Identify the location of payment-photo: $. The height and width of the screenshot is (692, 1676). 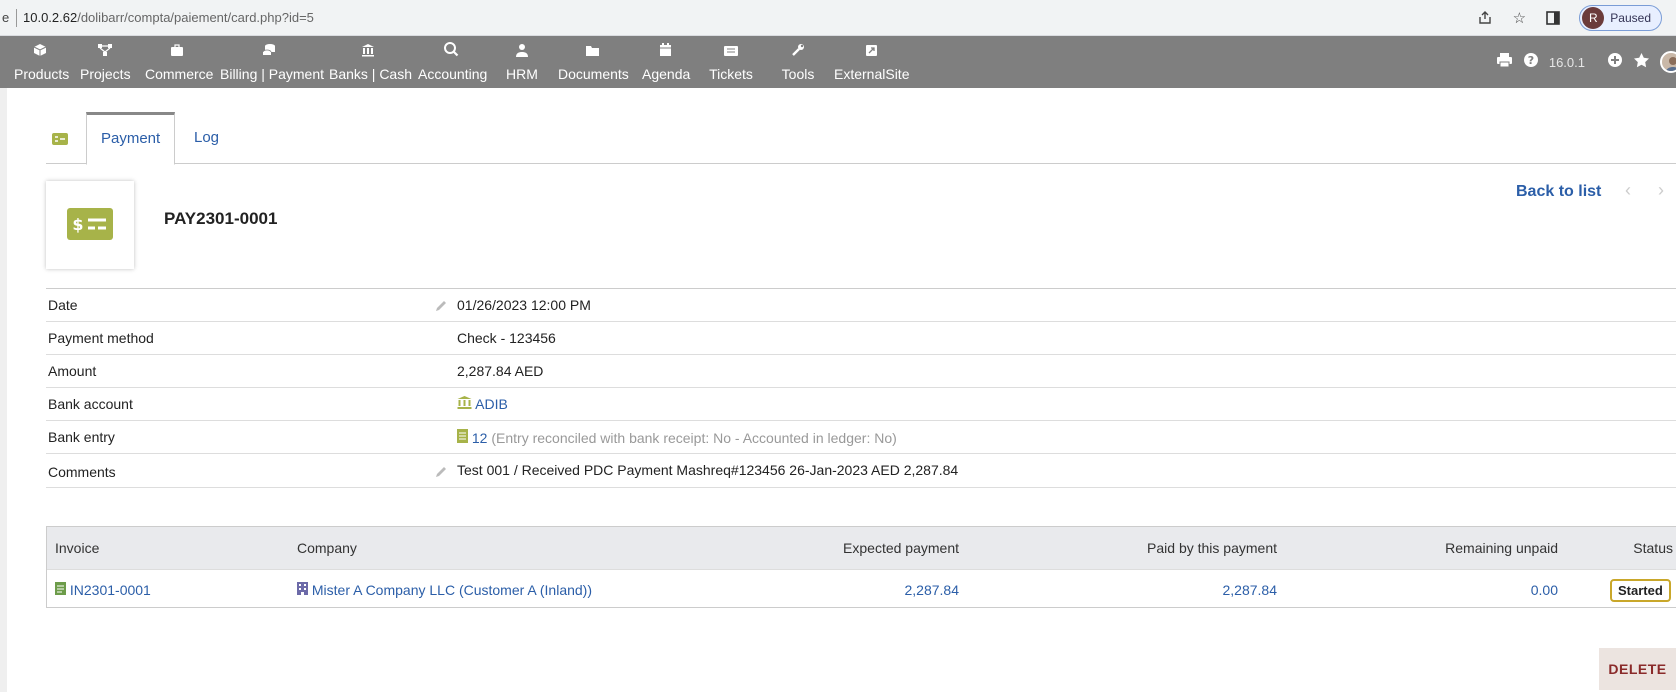
(90, 225).